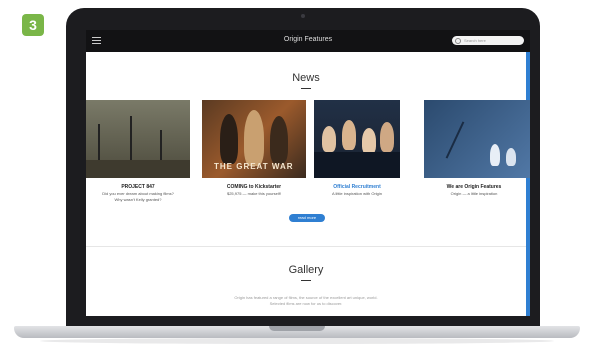 Image resolution: width=594 pixels, height=349 pixels. Describe the element at coordinates (254, 139) in the screenshot. I see `news-card-image-2: THE GREAT WAR` at that location.